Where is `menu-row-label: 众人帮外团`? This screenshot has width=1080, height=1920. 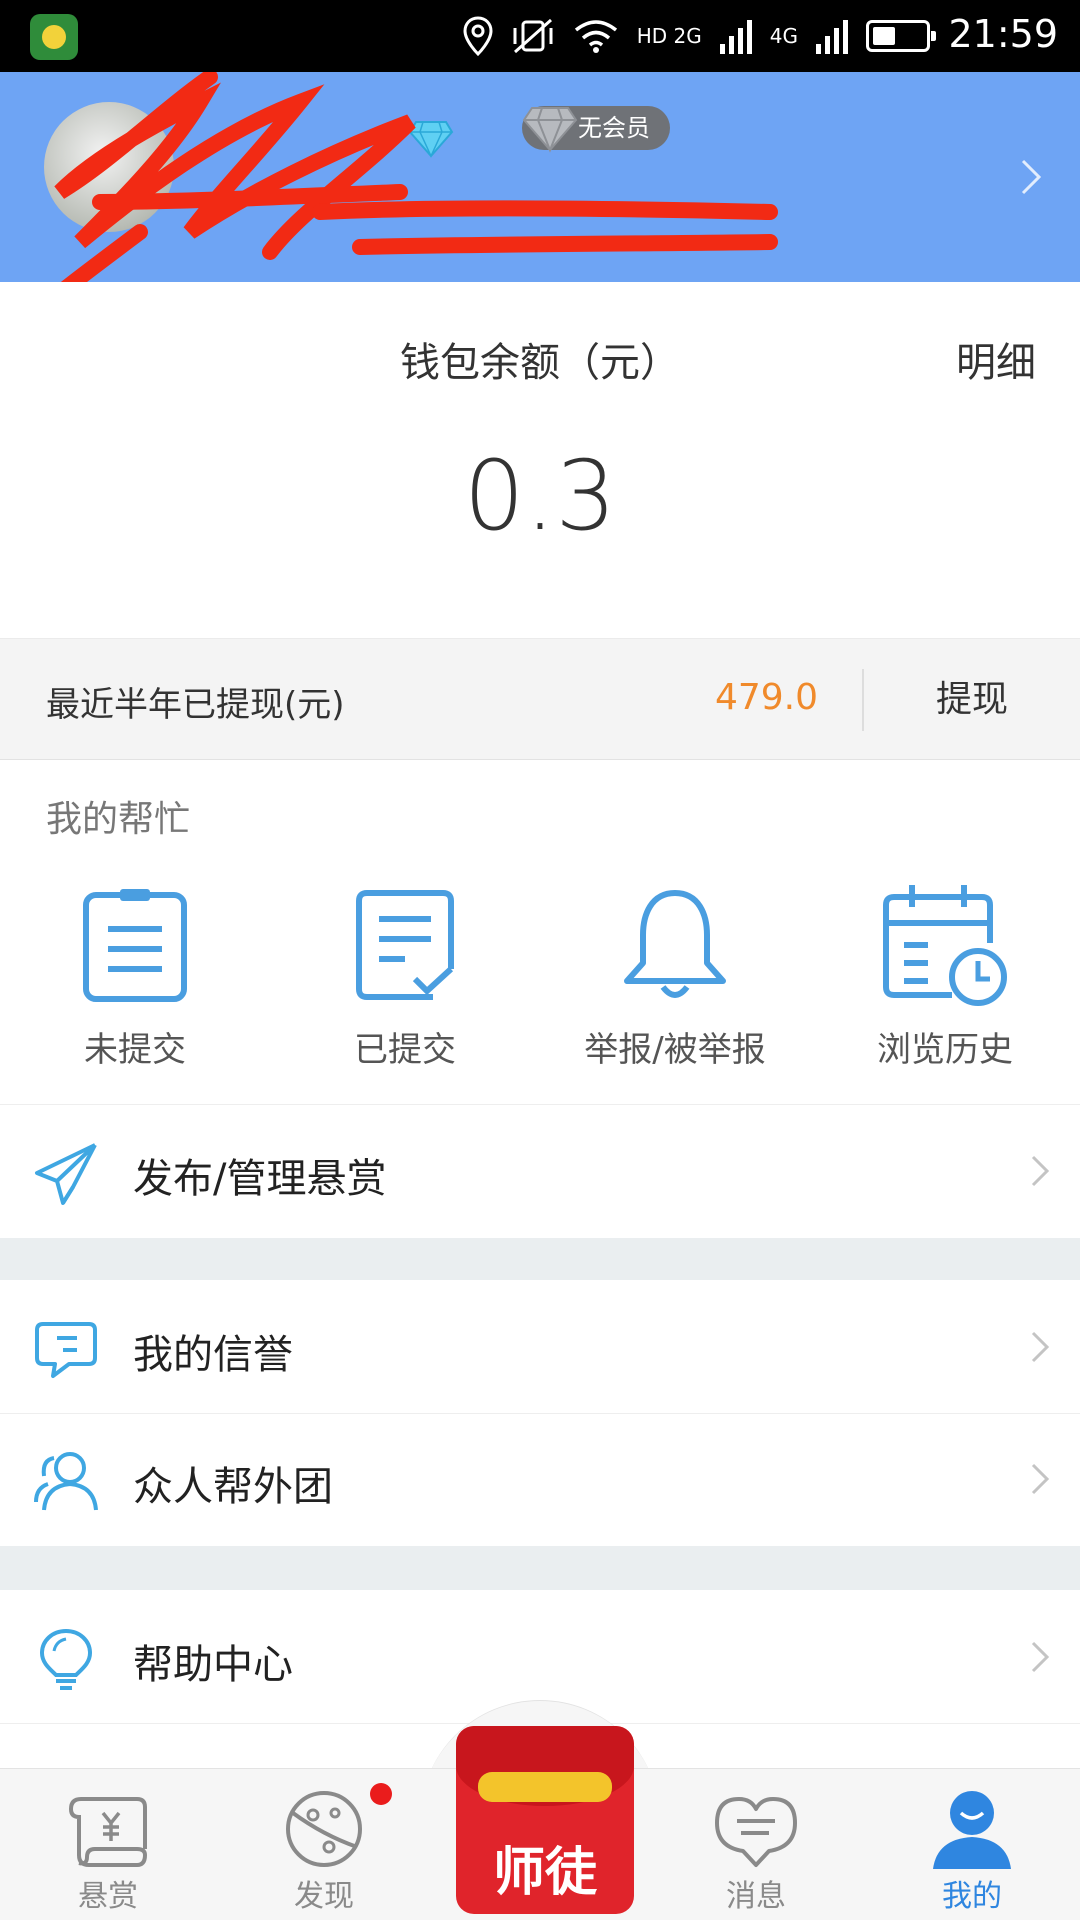
menu-row-label: 众人帮外团 is located at coordinates (233, 1487).